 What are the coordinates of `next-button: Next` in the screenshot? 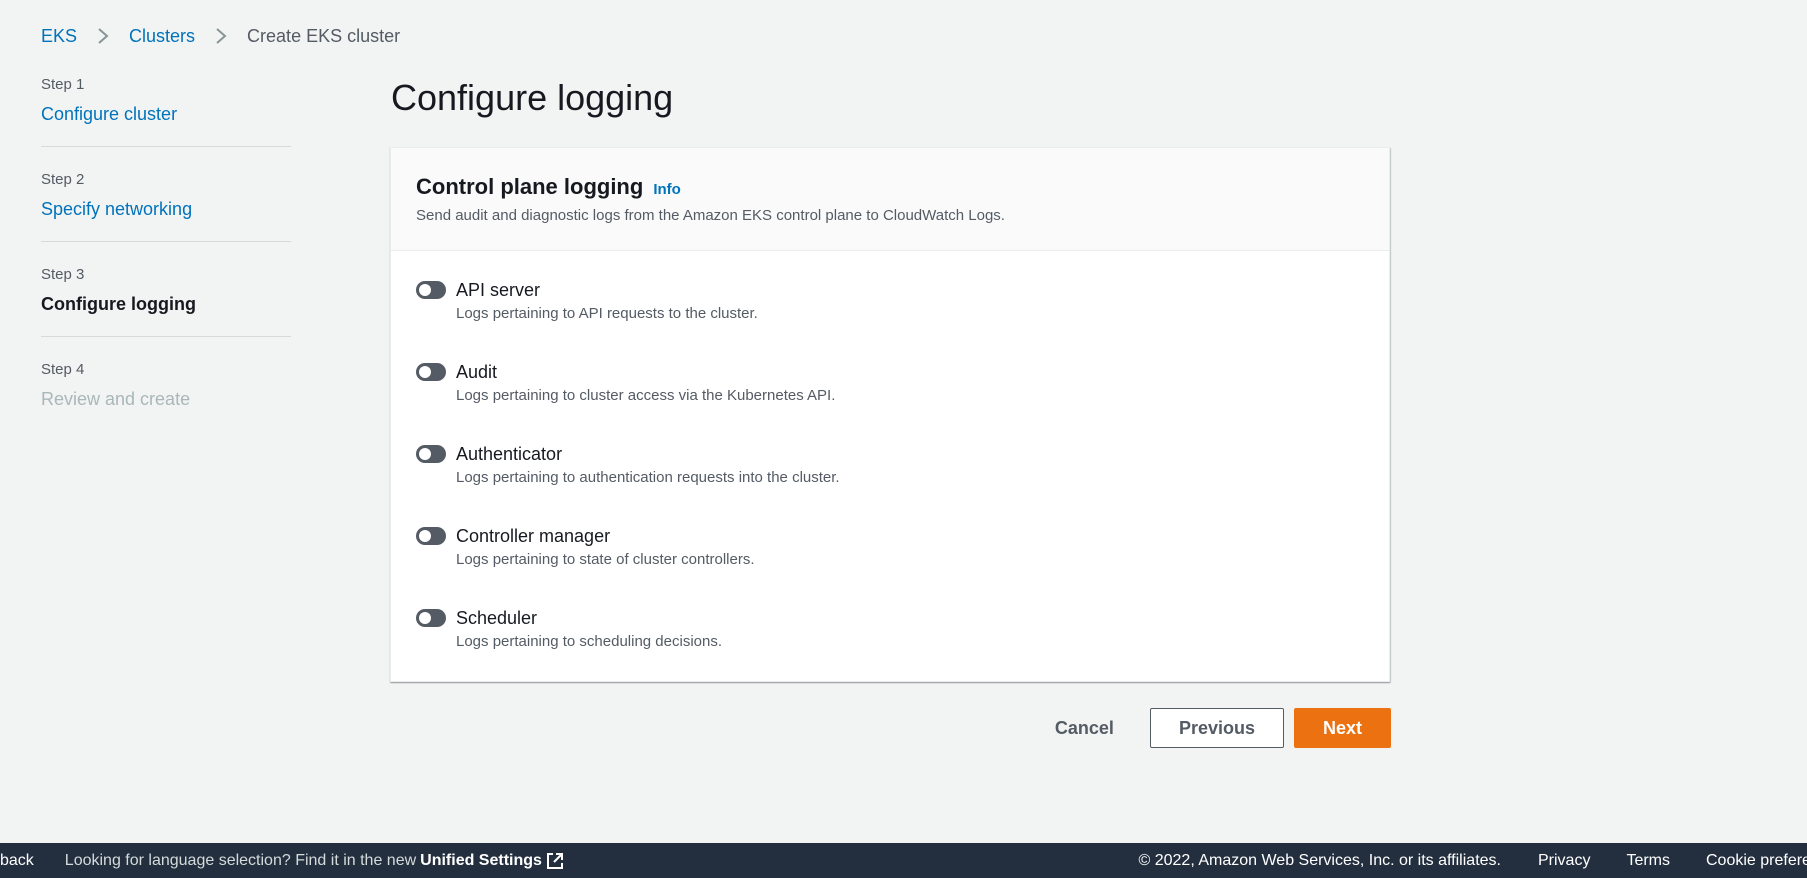 It's located at (1342, 728).